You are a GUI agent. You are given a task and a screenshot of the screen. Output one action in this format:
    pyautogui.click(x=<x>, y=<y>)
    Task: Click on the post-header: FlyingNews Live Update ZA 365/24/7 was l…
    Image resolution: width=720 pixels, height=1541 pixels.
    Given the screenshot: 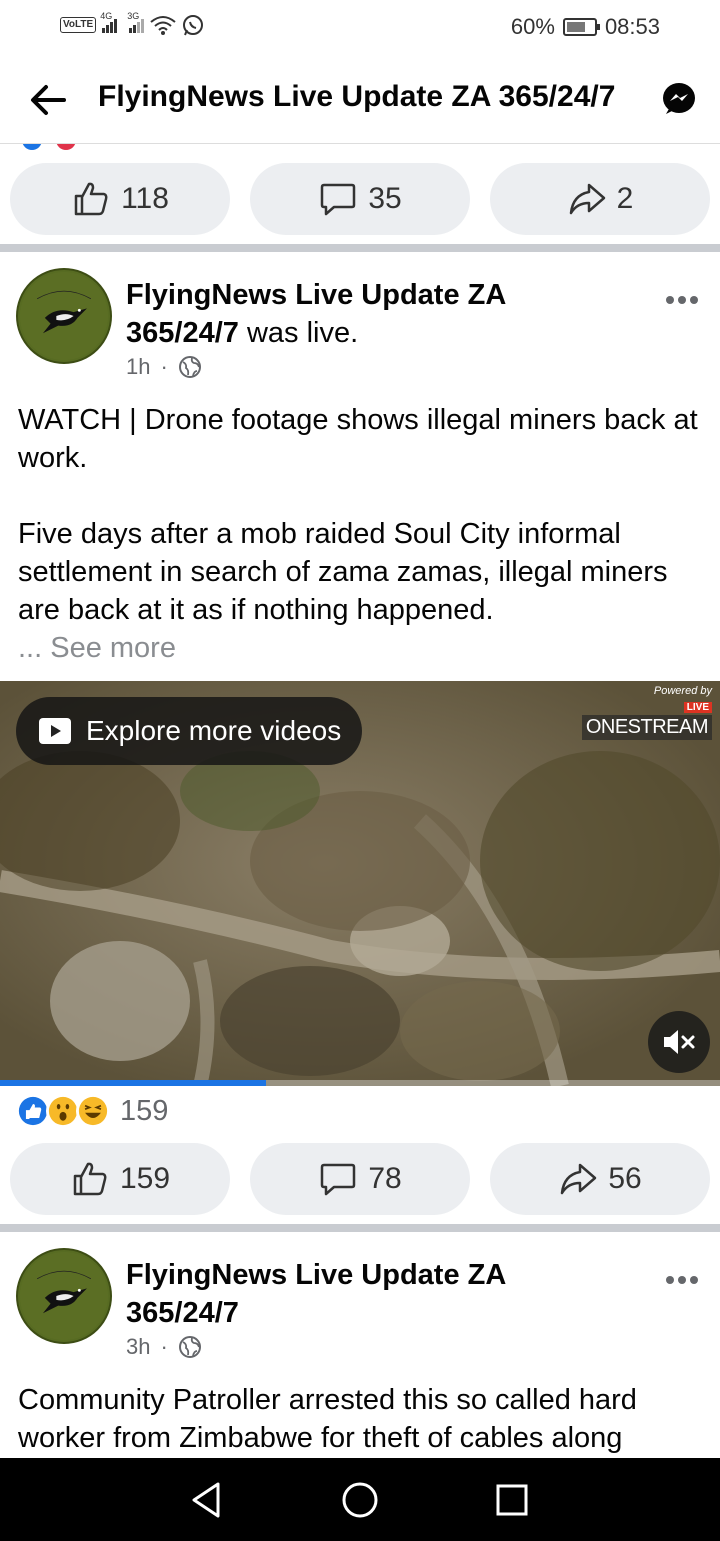 What is the action you would take?
    pyautogui.click(x=360, y=324)
    